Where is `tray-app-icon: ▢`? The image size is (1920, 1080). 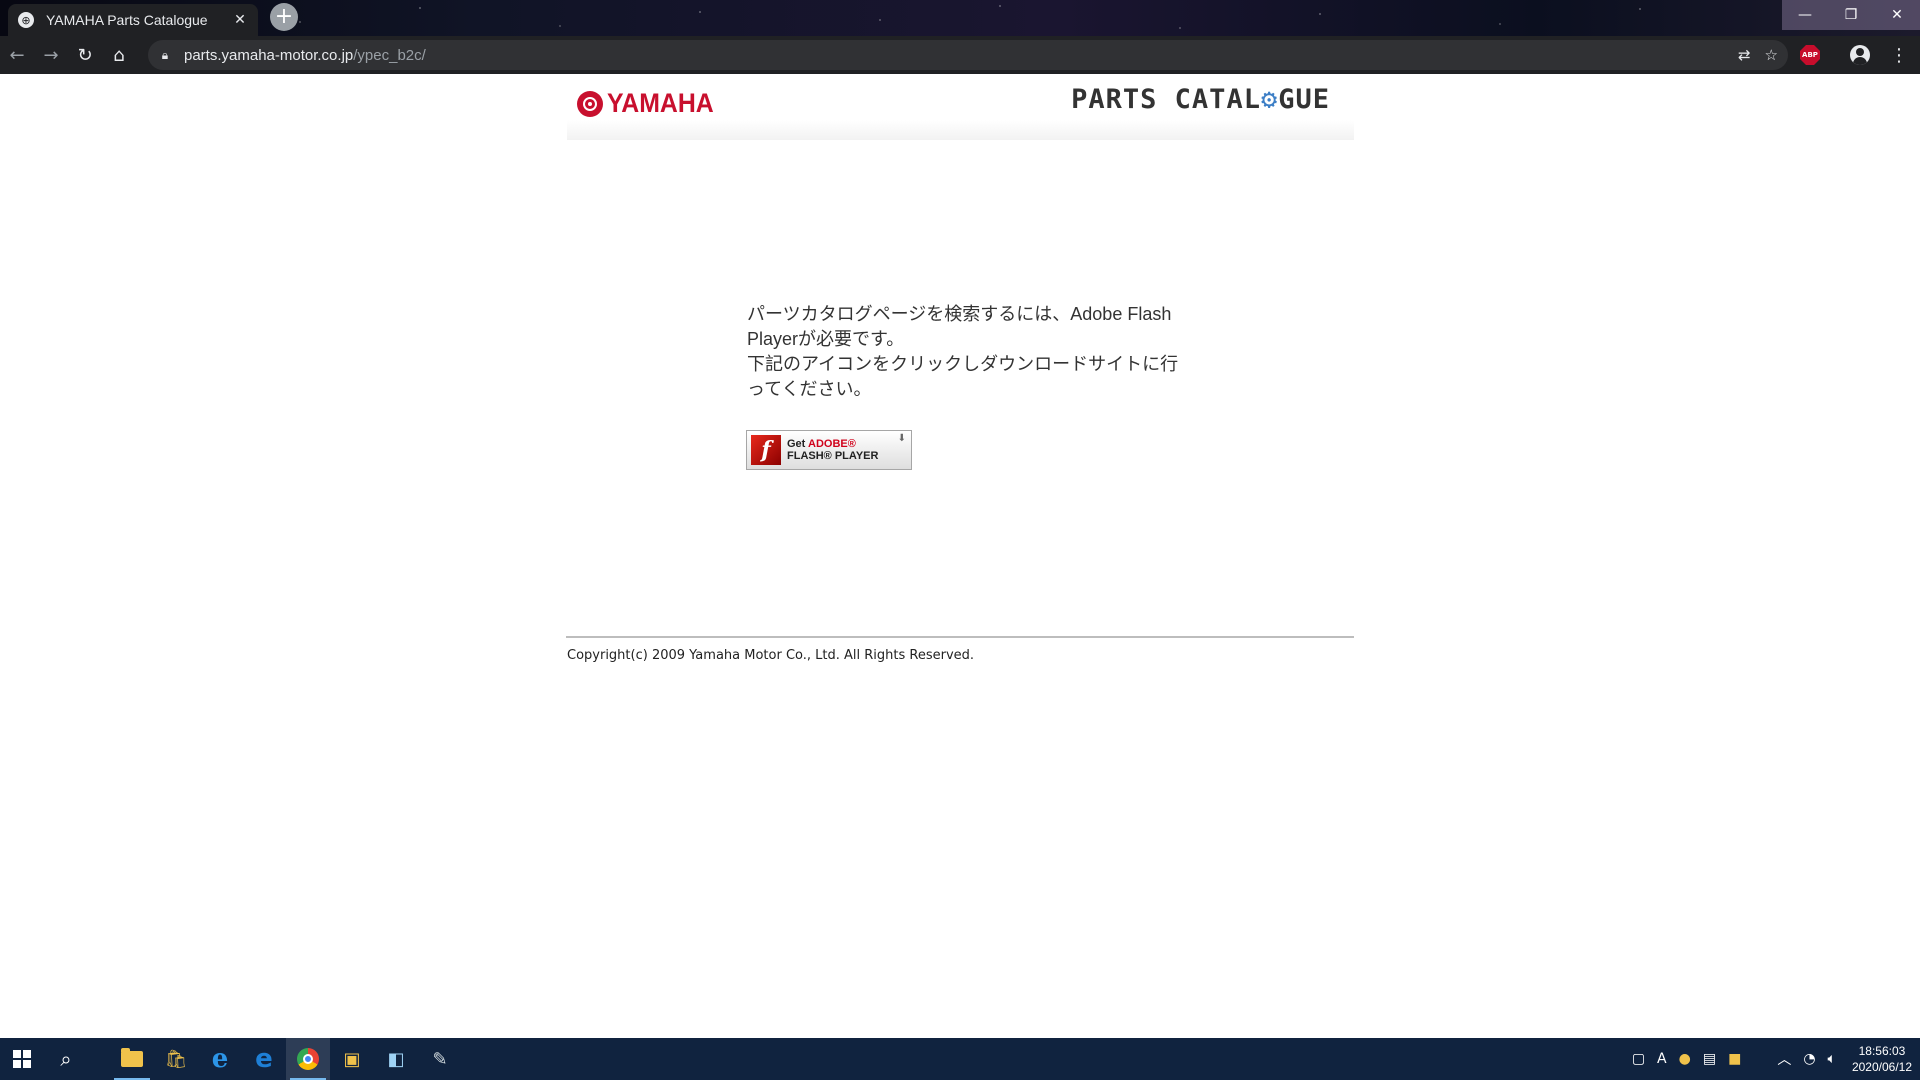
tray-app-icon: ▢ is located at coordinates (1638, 1059).